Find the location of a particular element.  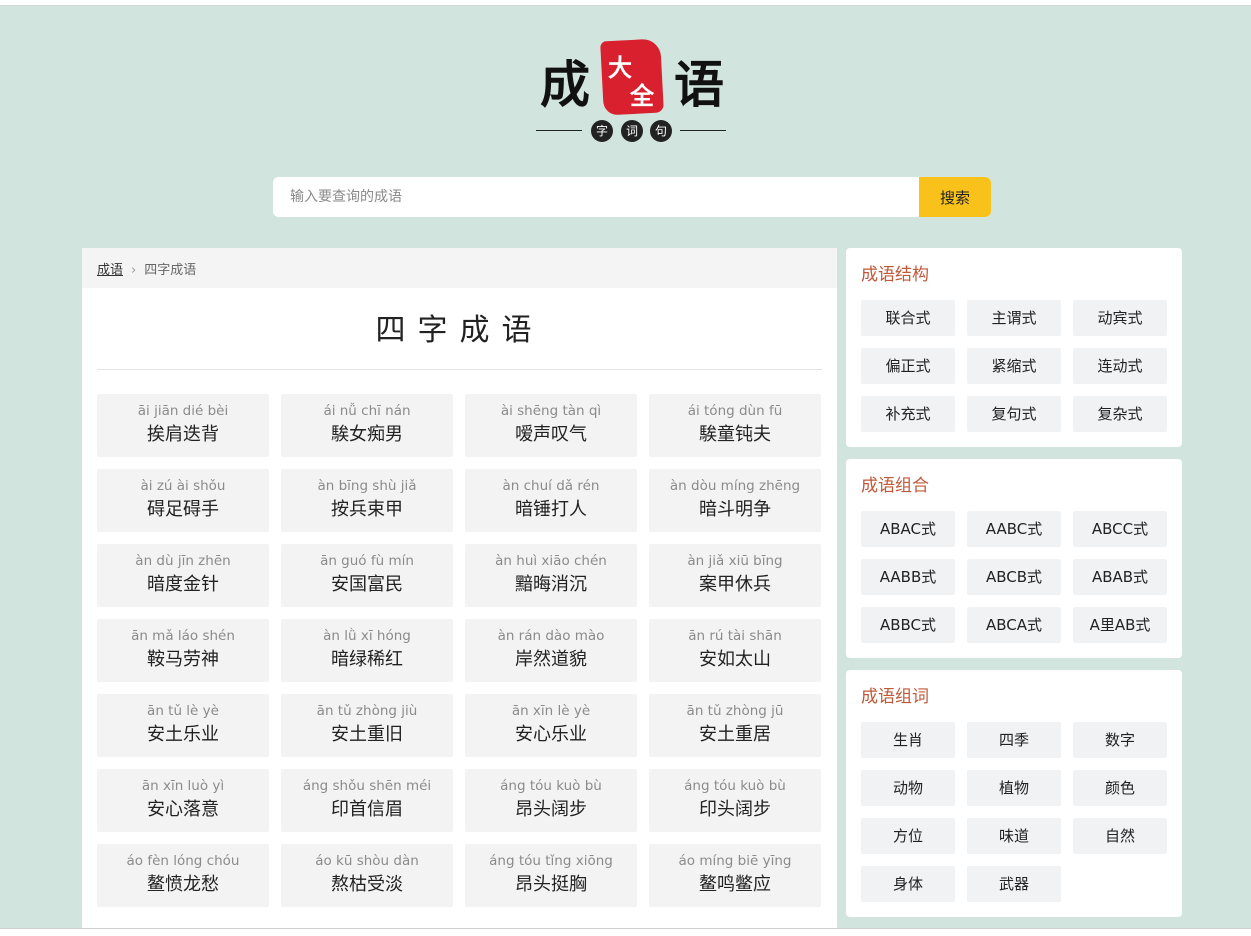

word-tag: 生肖 is located at coordinates (908, 740).